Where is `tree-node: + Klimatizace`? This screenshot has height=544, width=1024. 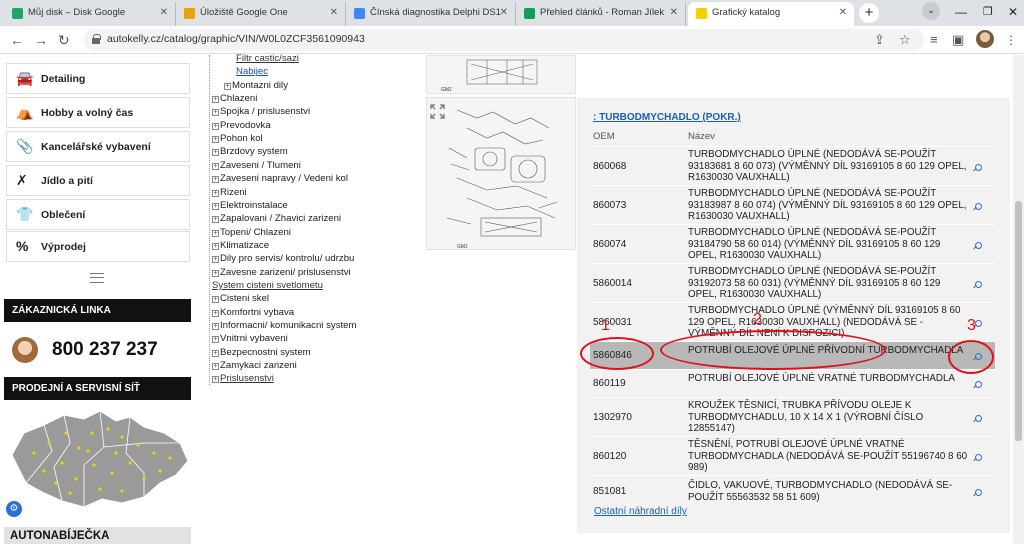
tree-node: + Klimatizace is located at coordinates (240, 245).